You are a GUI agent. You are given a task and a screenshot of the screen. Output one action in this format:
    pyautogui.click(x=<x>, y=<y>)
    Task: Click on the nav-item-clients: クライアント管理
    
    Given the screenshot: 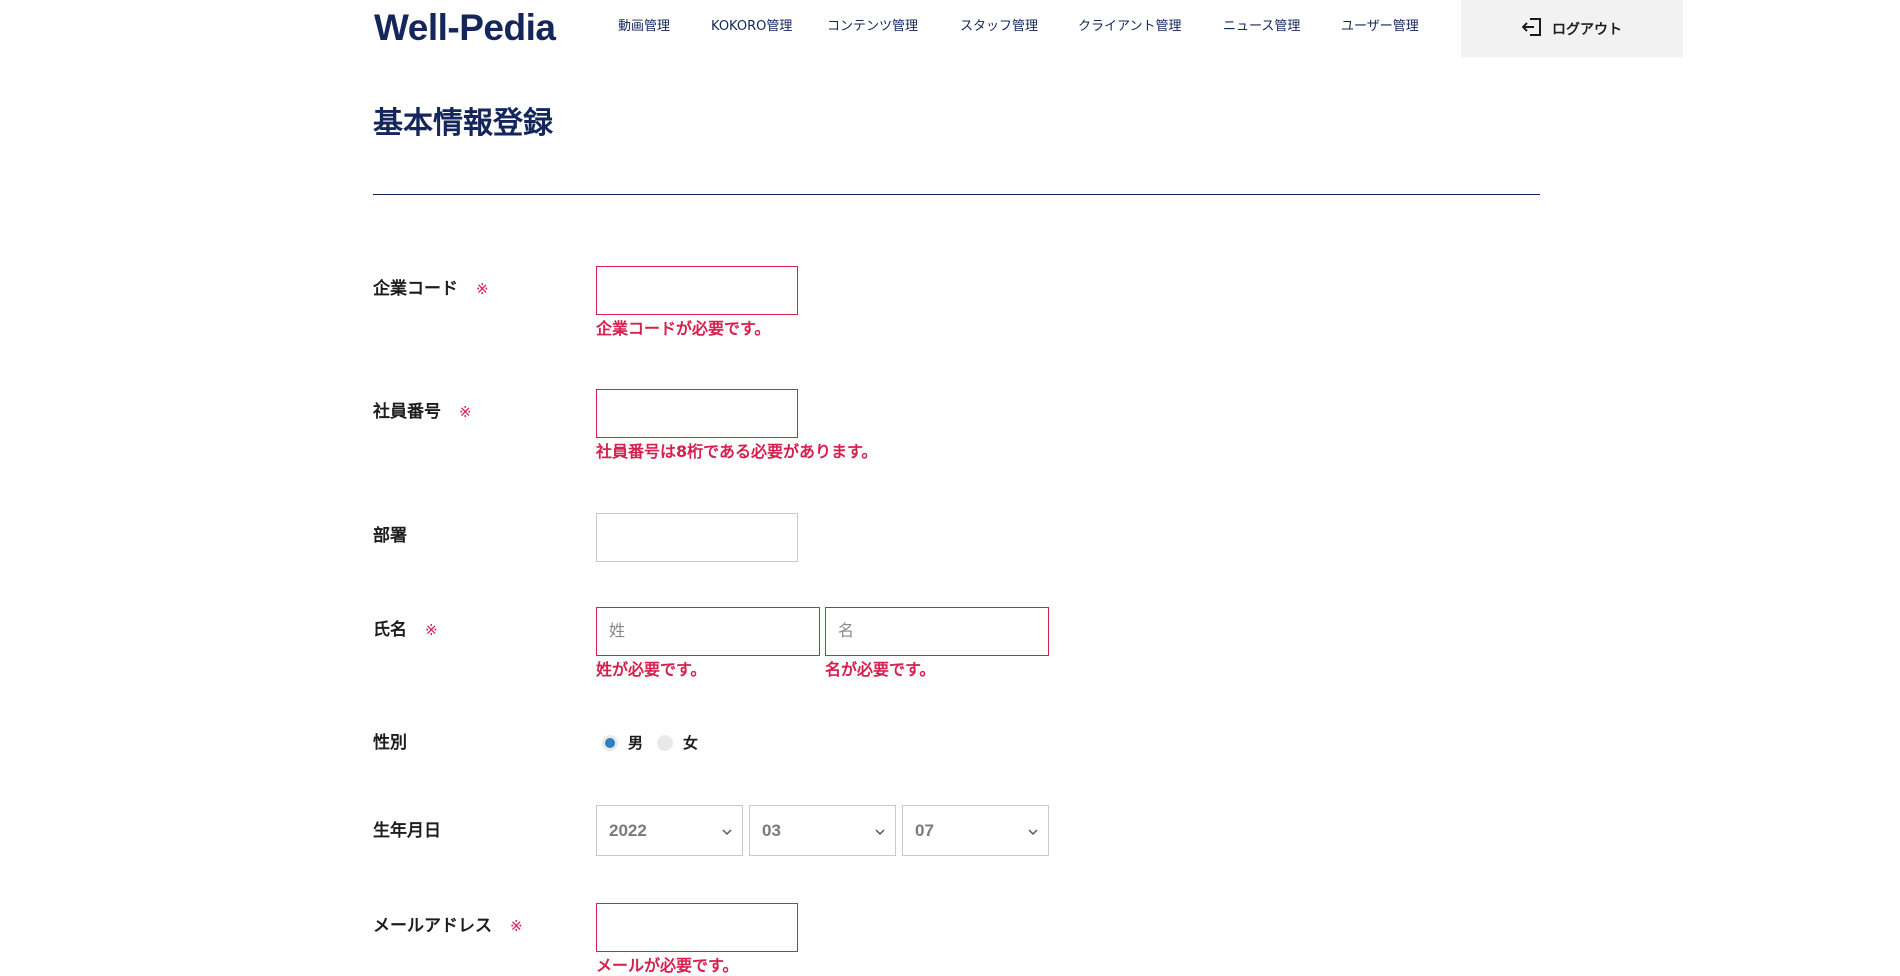 What is the action you would take?
    pyautogui.click(x=1129, y=27)
    